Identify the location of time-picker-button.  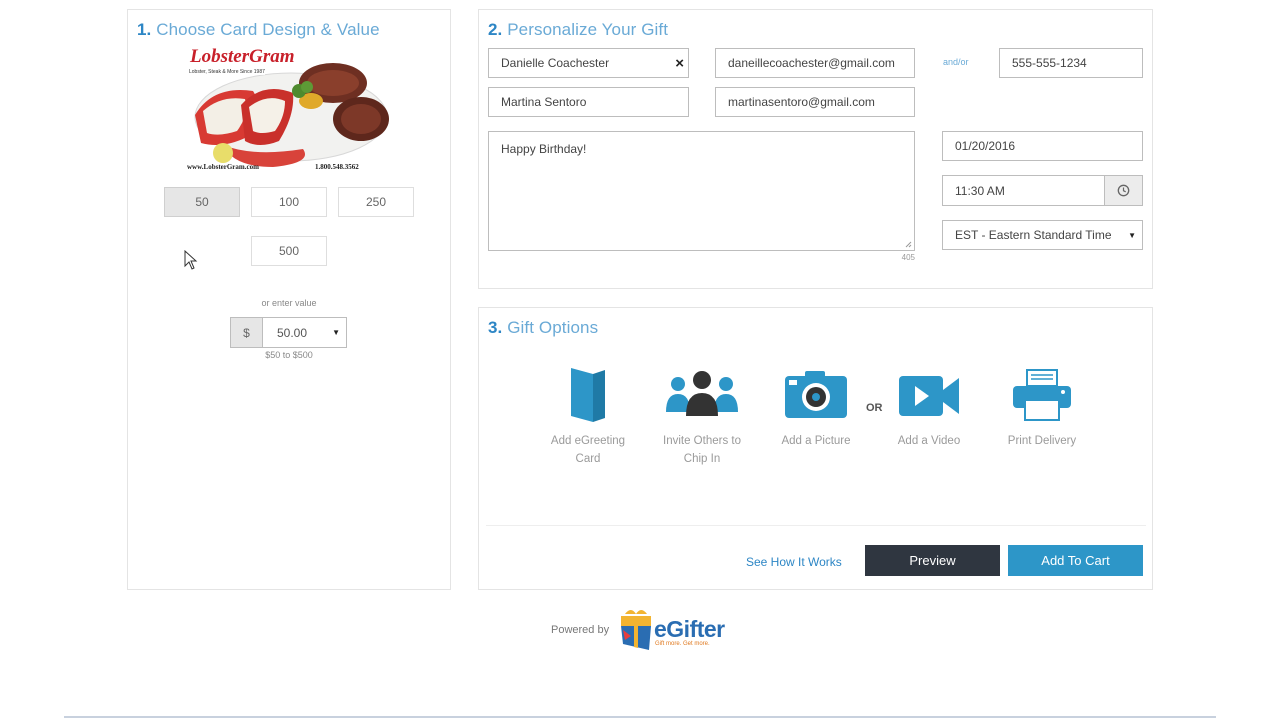
(1123, 190).